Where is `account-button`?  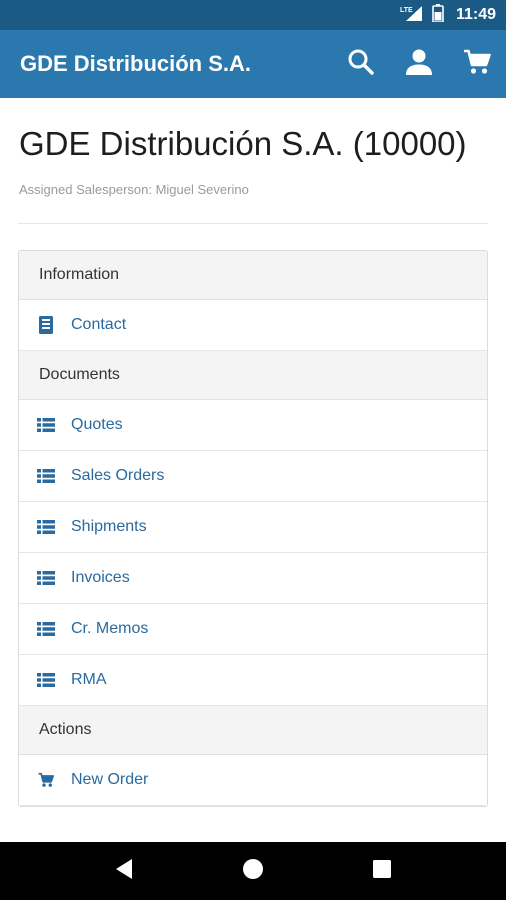 account-button is located at coordinates (419, 64).